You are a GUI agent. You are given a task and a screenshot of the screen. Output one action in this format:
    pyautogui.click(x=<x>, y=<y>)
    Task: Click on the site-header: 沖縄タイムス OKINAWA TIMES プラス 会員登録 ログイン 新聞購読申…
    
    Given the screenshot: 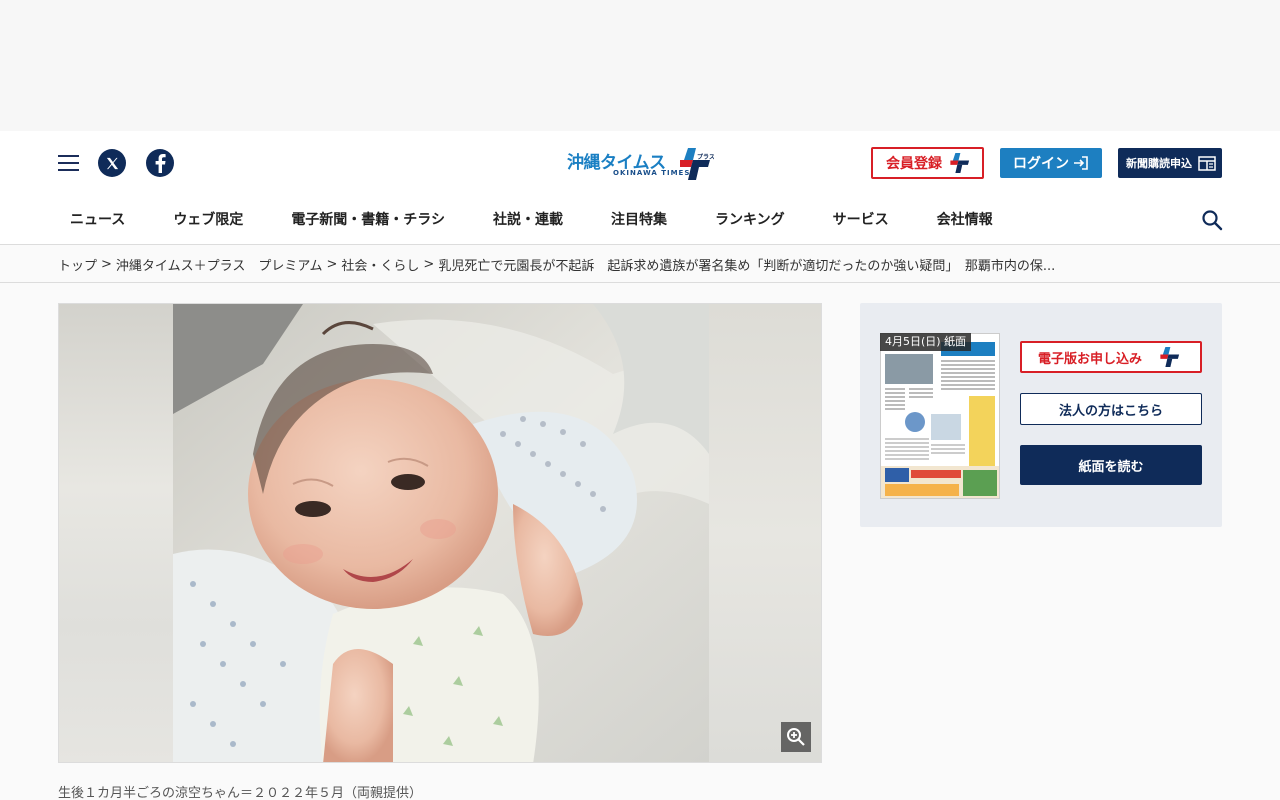 What is the action you would take?
    pyautogui.click(x=640, y=188)
    